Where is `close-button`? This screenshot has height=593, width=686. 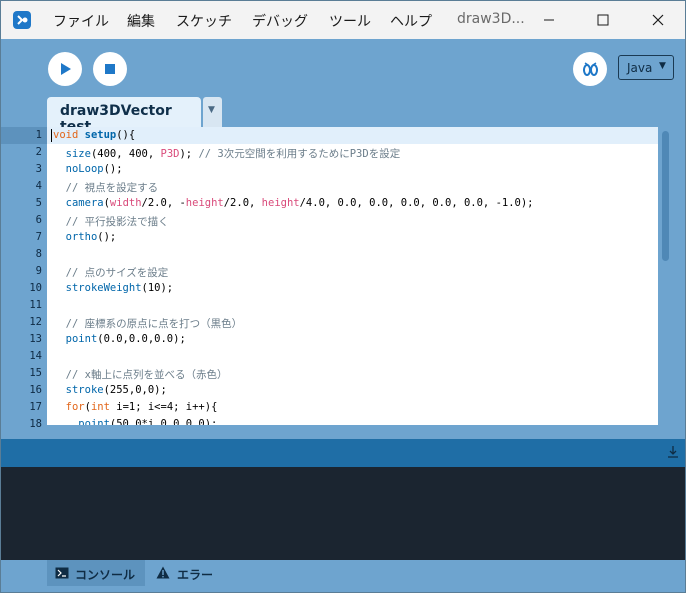
close-button is located at coordinates (658, 20).